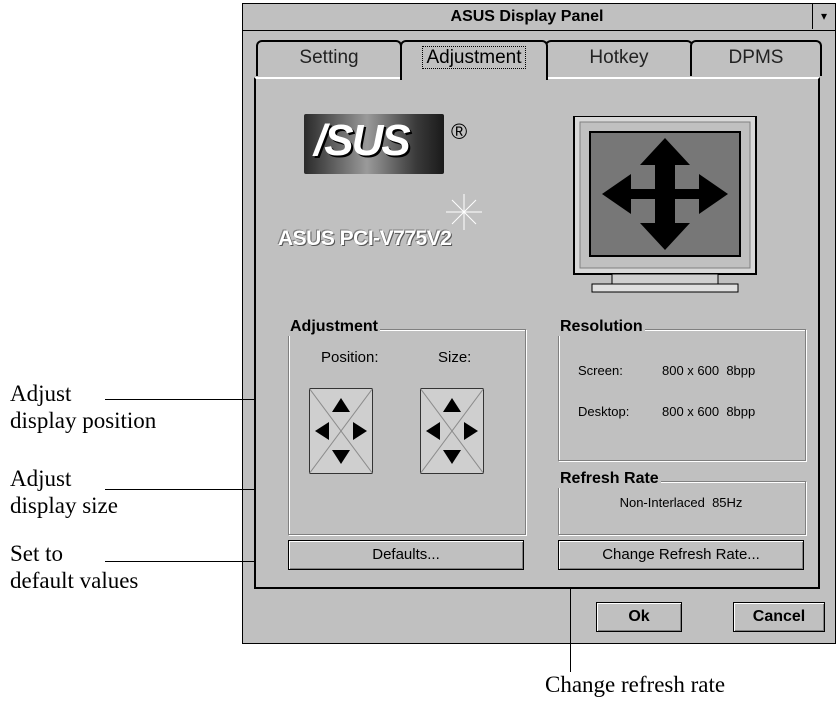 This screenshot has height=704, width=837. I want to click on tab-hotkey-label: Hotkey, so click(619, 57).